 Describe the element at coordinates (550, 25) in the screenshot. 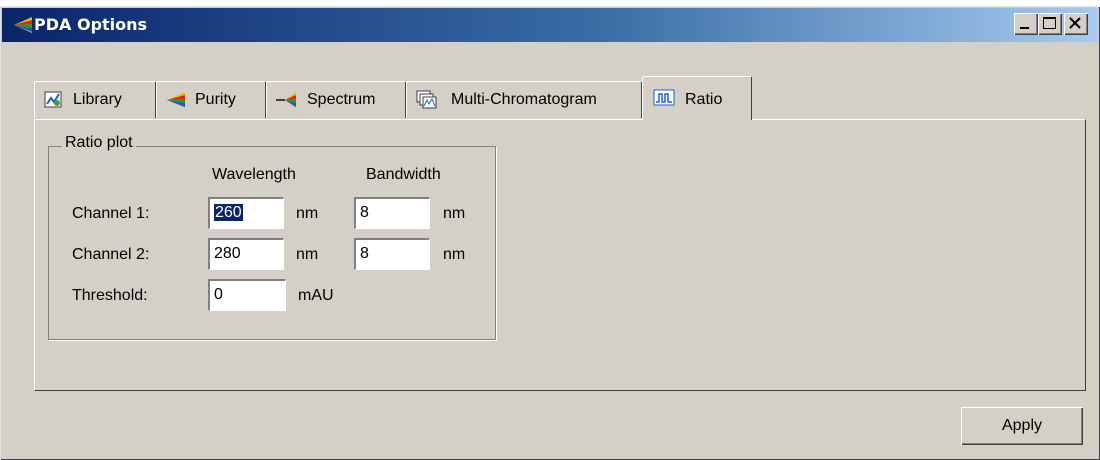

I see `title-bar: PDA Options` at that location.